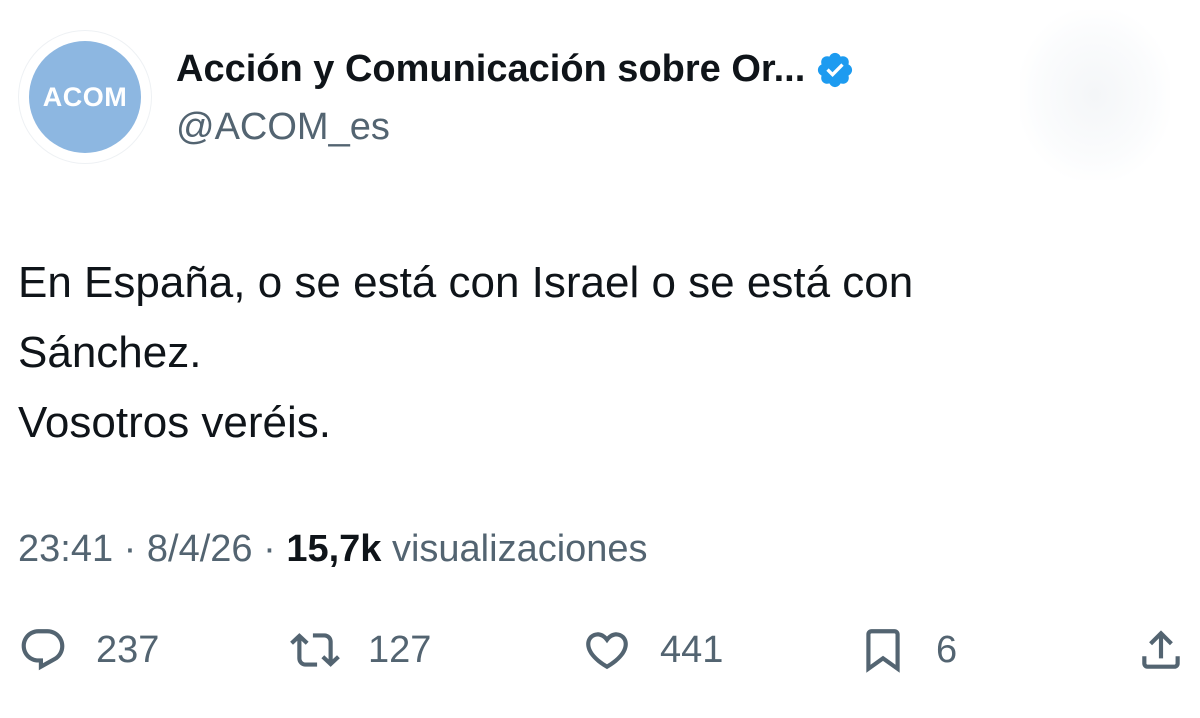 The width and height of the screenshot is (1200, 718). I want to click on reply-count: 237, so click(128, 649).